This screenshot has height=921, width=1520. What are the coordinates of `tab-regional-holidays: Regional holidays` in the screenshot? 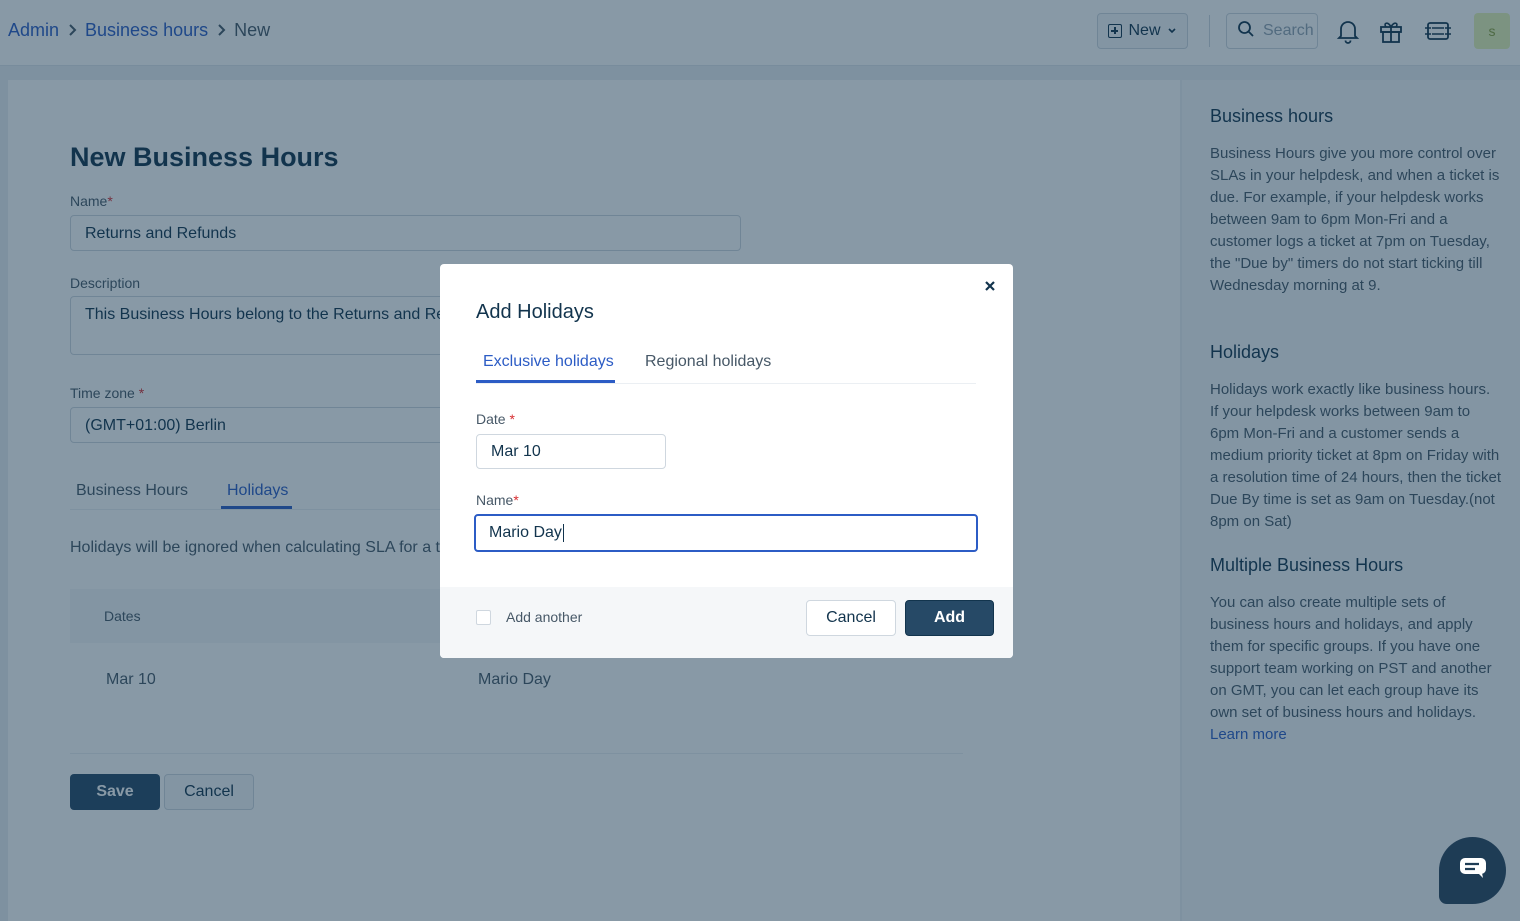 It's located at (708, 362).